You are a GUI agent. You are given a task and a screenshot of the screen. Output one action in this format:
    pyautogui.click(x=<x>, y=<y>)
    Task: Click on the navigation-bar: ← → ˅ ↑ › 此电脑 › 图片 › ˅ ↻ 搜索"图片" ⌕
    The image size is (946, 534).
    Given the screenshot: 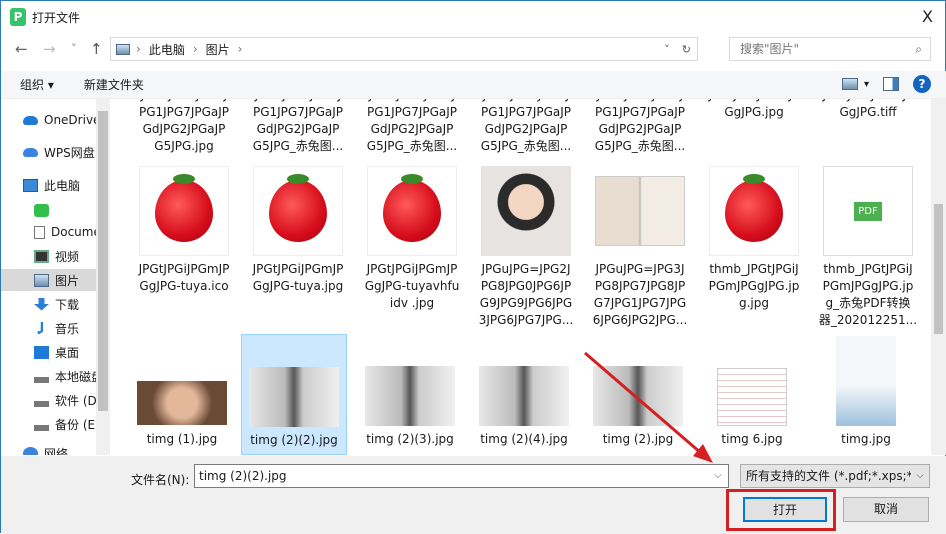 What is the action you would take?
    pyautogui.click(x=473, y=50)
    